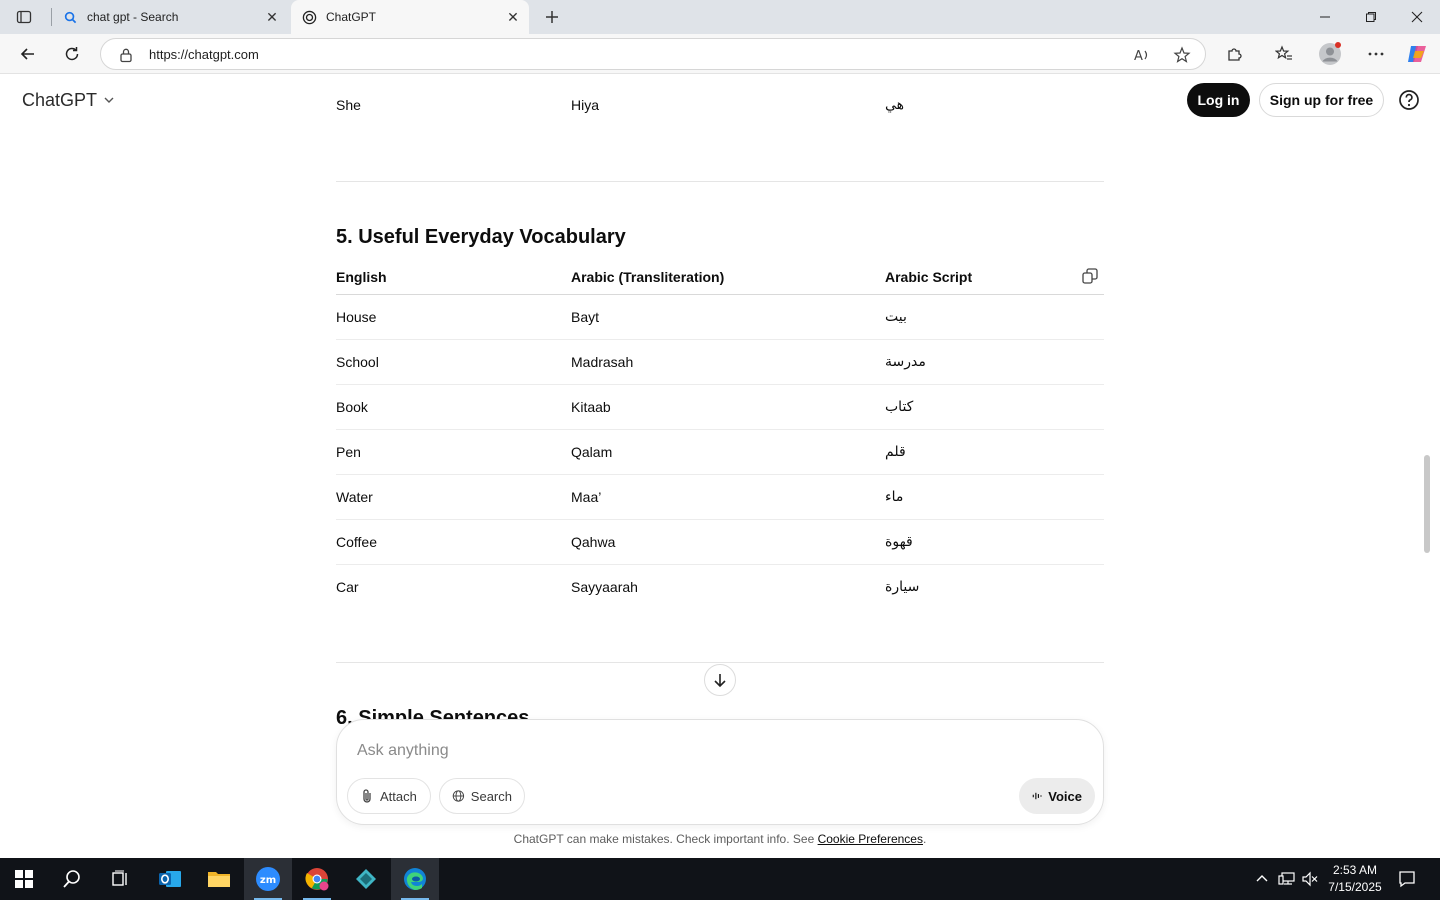 Image resolution: width=1440 pixels, height=900 pixels. What do you see at coordinates (133, 17) in the screenshot?
I see `tab-title: chat gpt - Search` at bounding box center [133, 17].